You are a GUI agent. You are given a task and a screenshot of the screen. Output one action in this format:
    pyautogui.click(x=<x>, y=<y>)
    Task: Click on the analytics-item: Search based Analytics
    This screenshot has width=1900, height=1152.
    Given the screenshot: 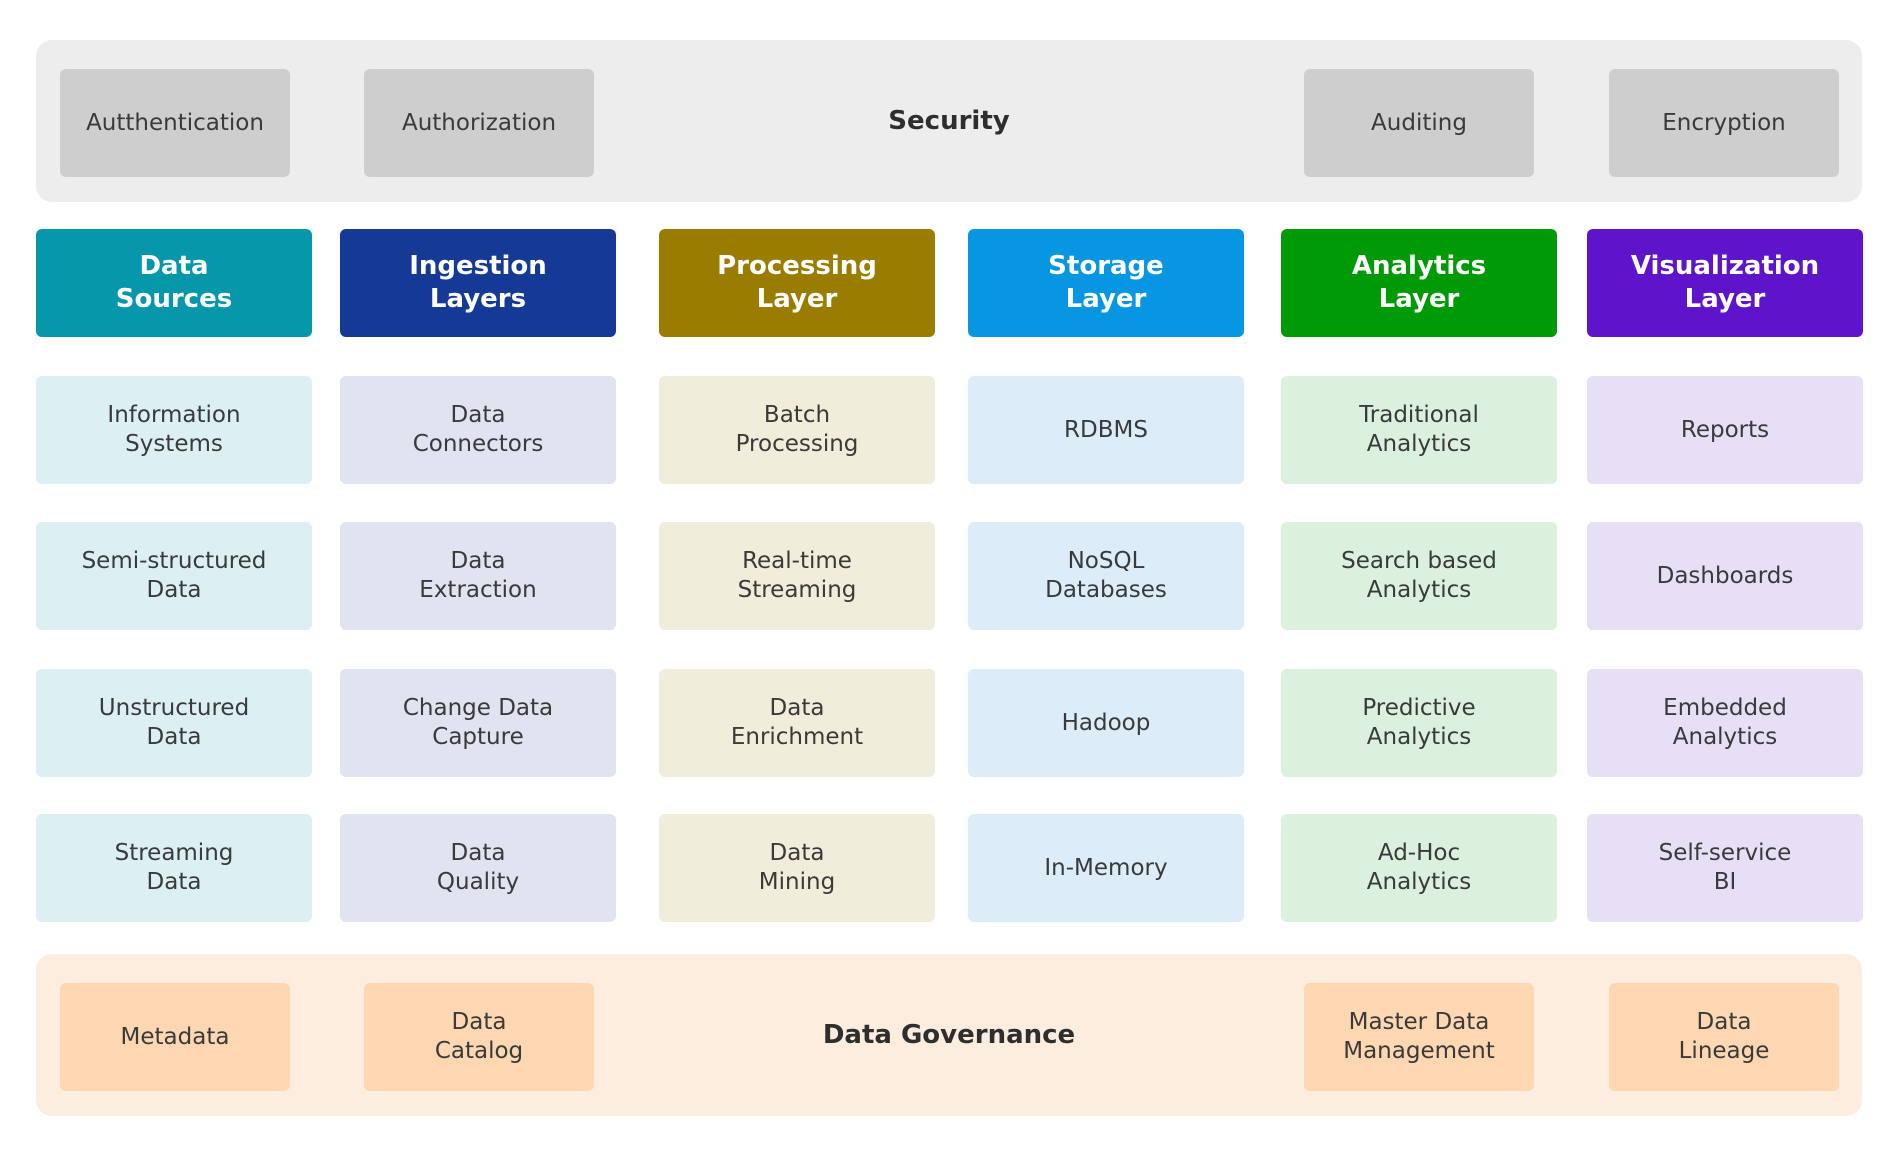 What is the action you would take?
    pyautogui.click(x=1419, y=576)
    